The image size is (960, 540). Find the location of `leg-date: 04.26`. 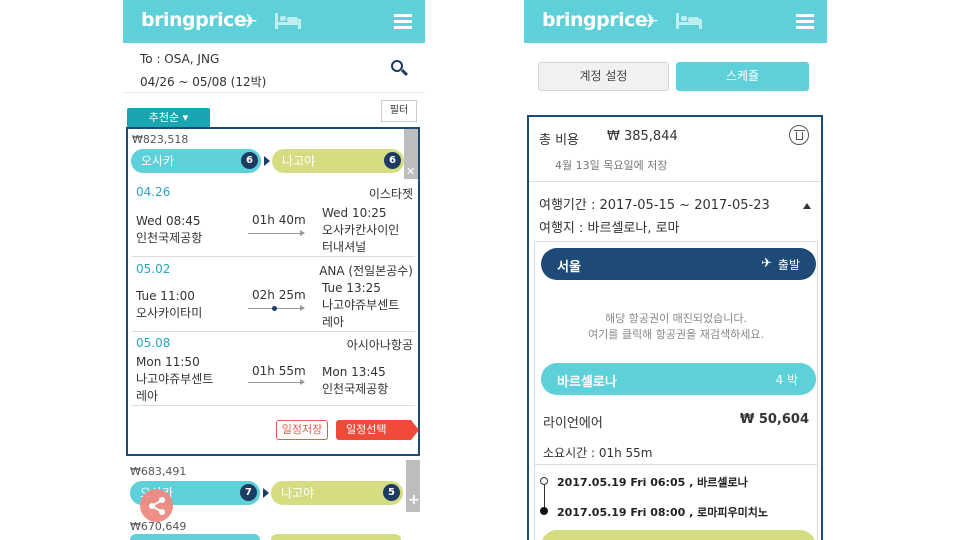

leg-date: 04.26 is located at coordinates (153, 192).